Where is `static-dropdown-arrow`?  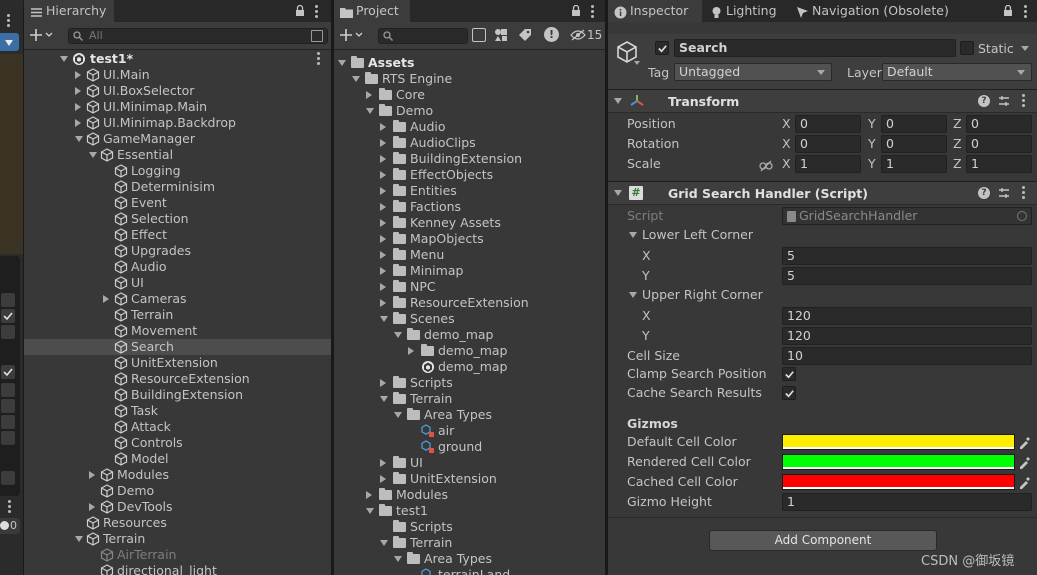 static-dropdown-arrow is located at coordinates (1025, 48).